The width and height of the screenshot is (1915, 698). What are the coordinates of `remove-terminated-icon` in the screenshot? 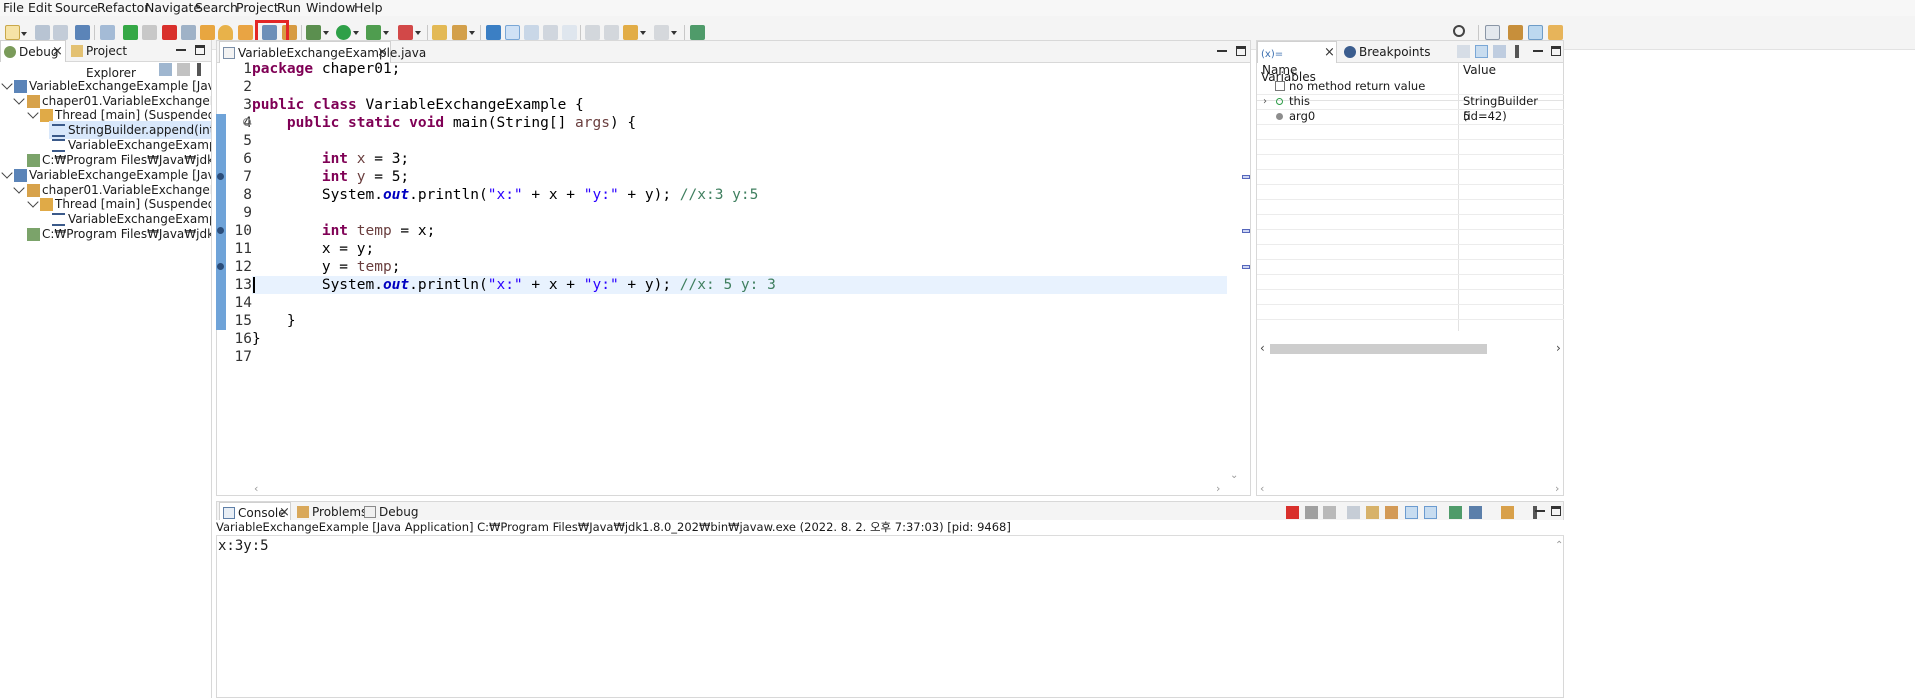 It's located at (183, 69).